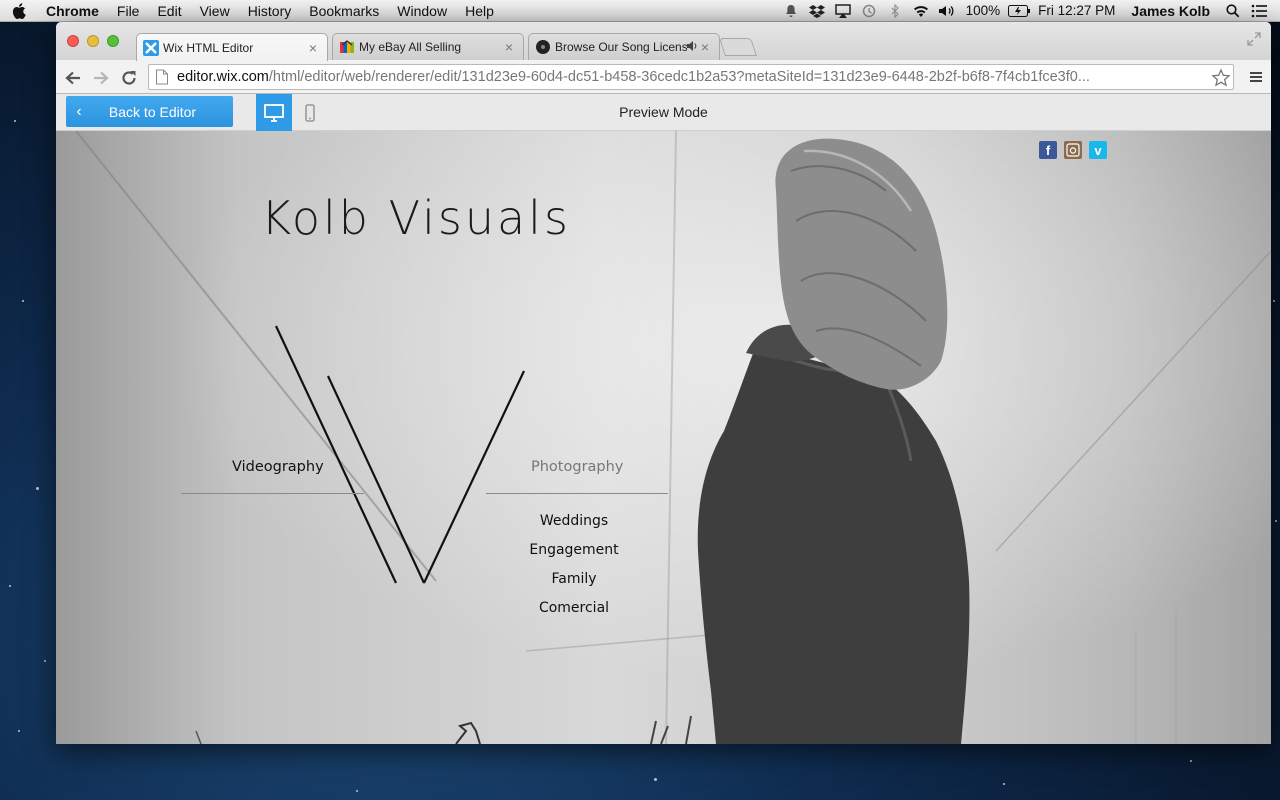 The image size is (1280, 800). I want to click on nav-photography: Photography, so click(577, 467).